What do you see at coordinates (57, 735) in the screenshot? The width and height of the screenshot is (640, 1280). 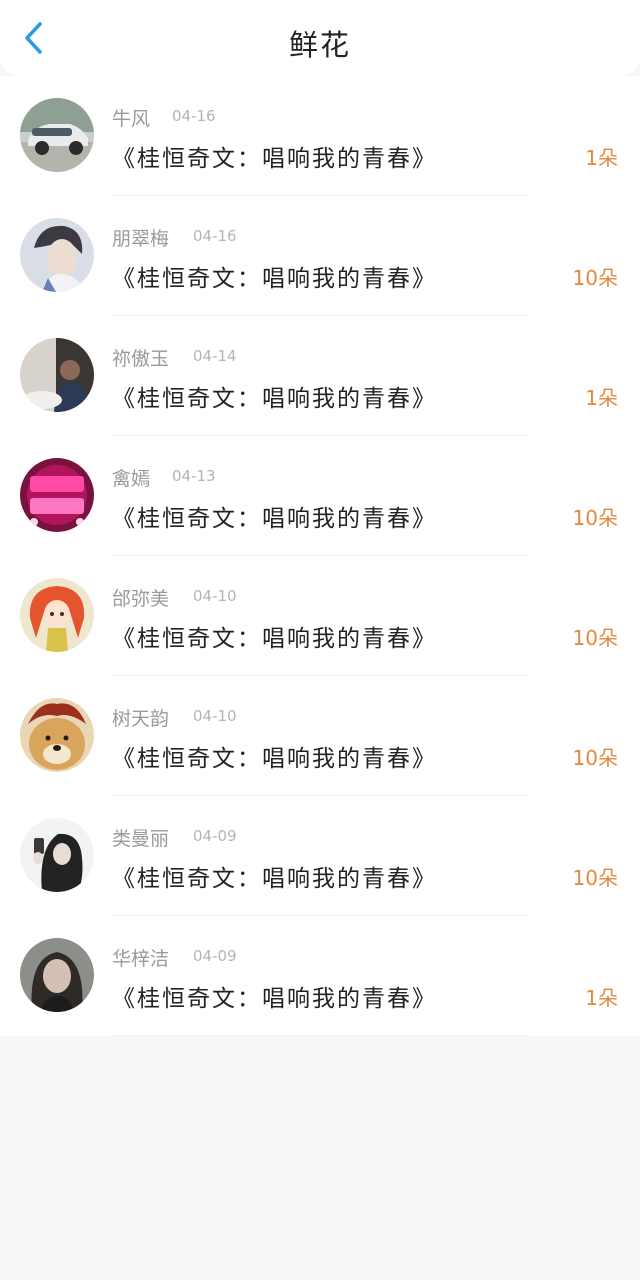 I see `shiba-dog-avatar` at bounding box center [57, 735].